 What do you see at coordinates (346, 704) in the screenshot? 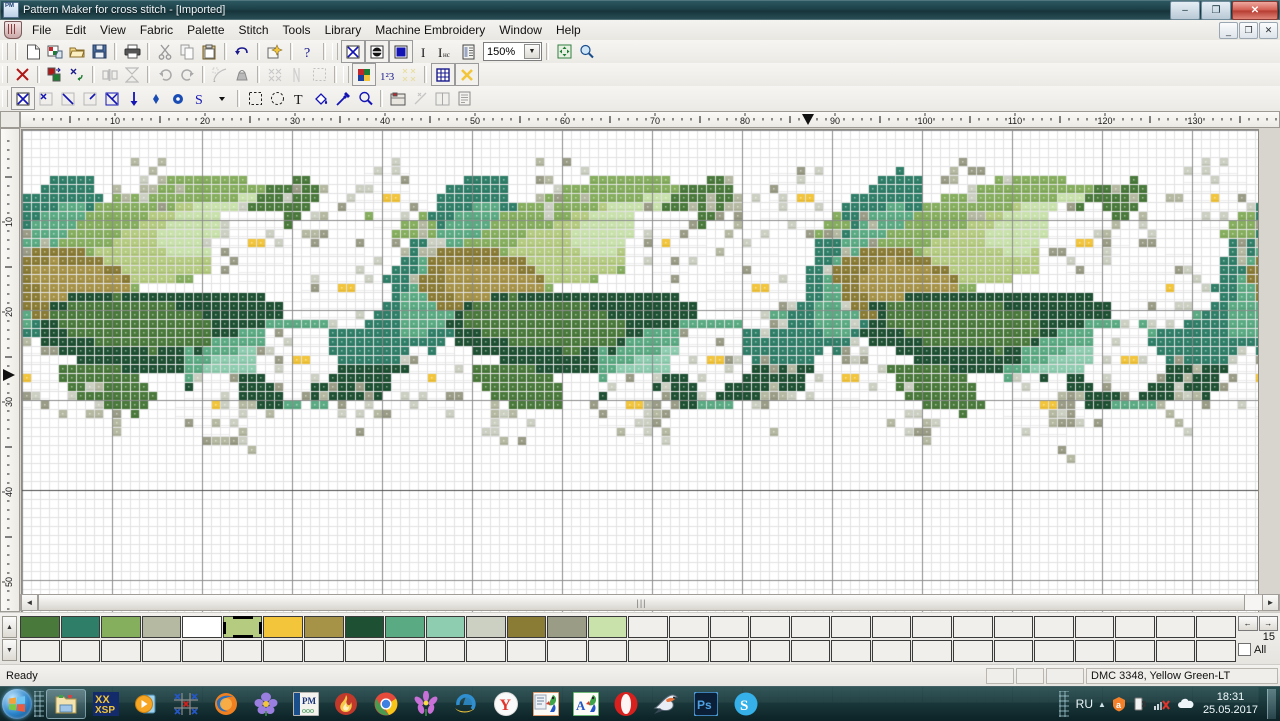
I see `flame-browser-icon` at bounding box center [346, 704].